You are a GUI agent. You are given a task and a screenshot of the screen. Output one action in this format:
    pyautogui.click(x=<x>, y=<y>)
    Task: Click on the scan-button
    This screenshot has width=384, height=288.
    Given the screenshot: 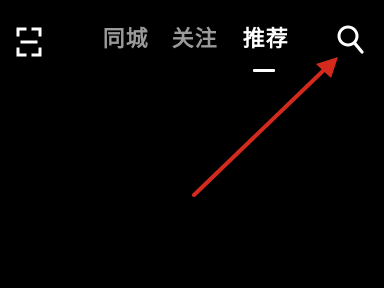 What is the action you would take?
    pyautogui.click(x=29, y=42)
    